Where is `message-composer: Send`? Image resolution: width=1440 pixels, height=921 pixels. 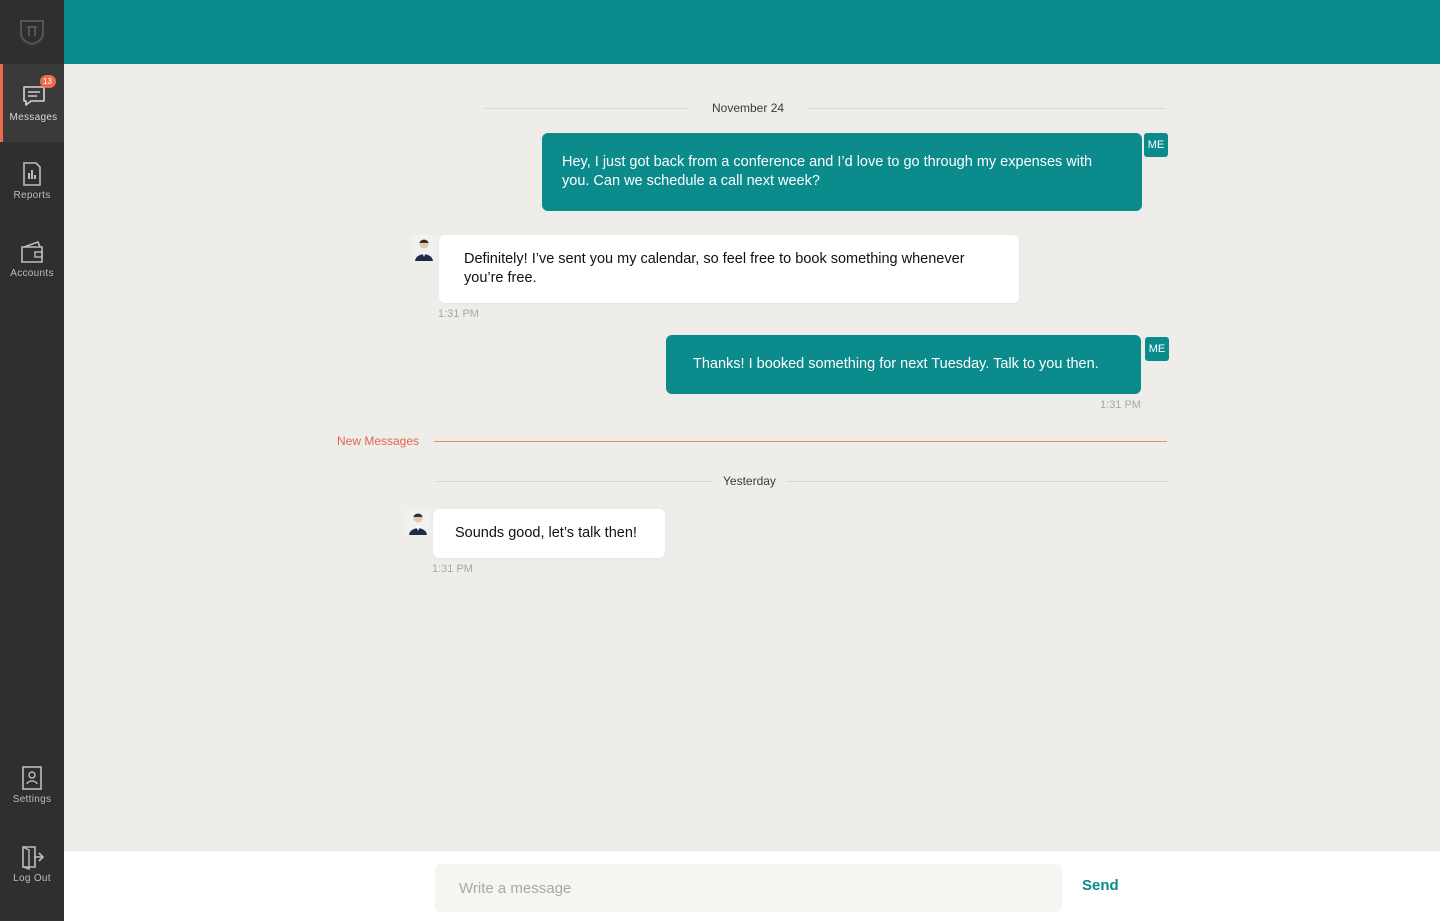
message-composer: Send is located at coordinates (752, 885).